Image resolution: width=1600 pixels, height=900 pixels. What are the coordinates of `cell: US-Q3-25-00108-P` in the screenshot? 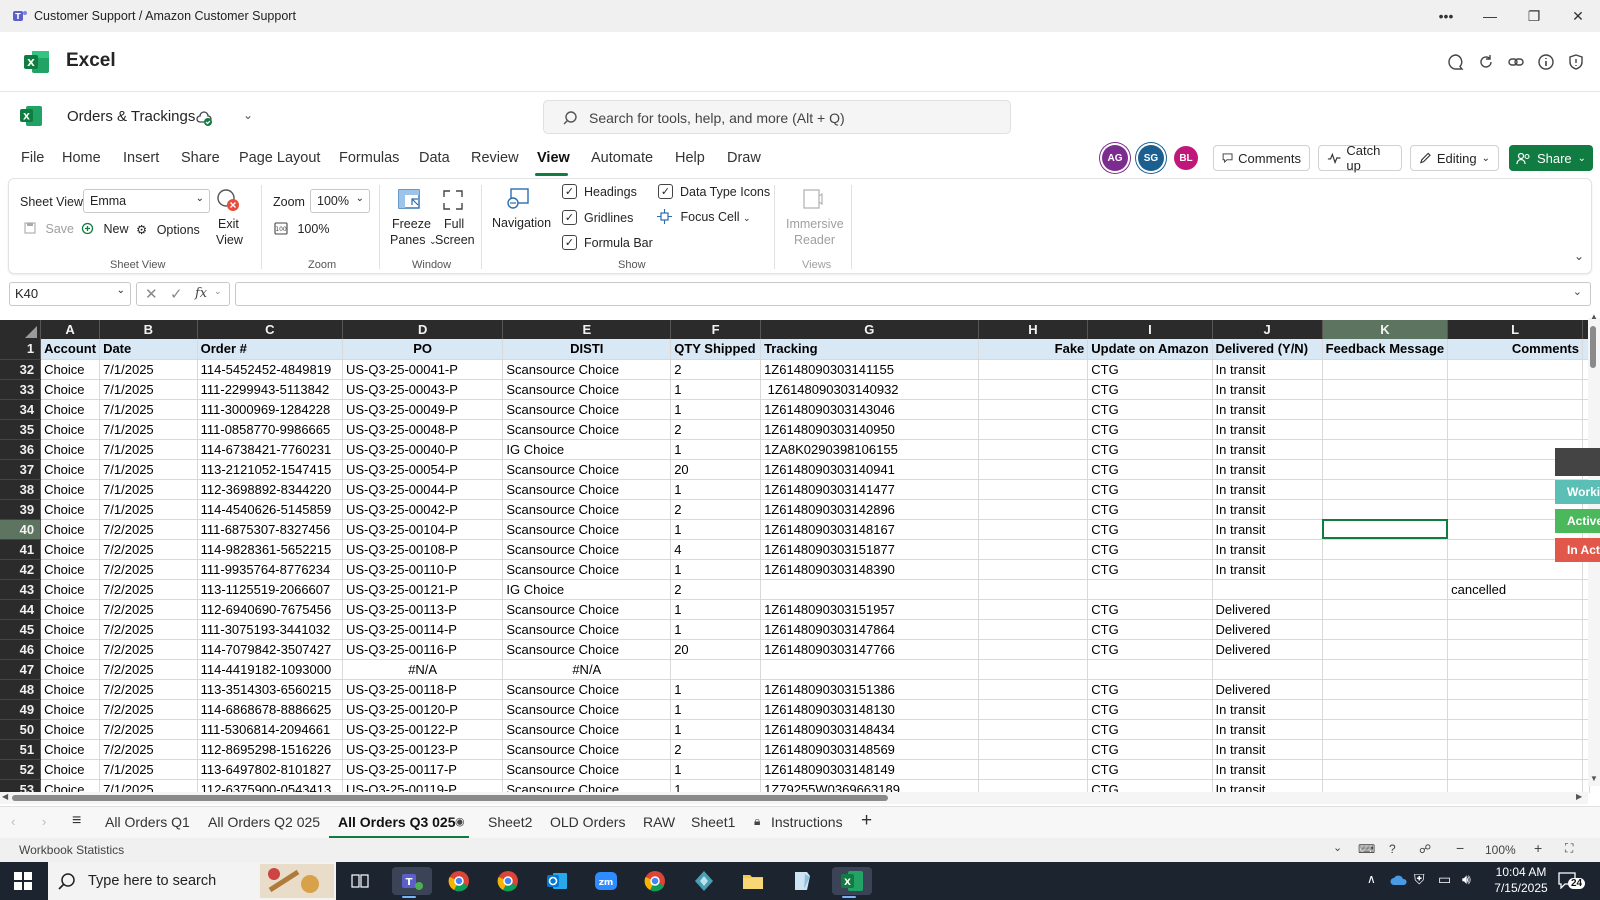 It's located at (423, 549).